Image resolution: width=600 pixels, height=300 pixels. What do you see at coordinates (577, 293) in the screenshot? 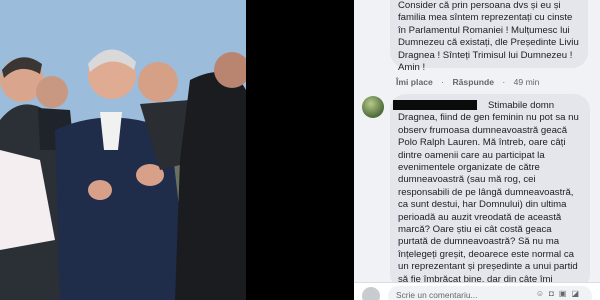
I see `sticker-icon: ◪` at bounding box center [577, 293].